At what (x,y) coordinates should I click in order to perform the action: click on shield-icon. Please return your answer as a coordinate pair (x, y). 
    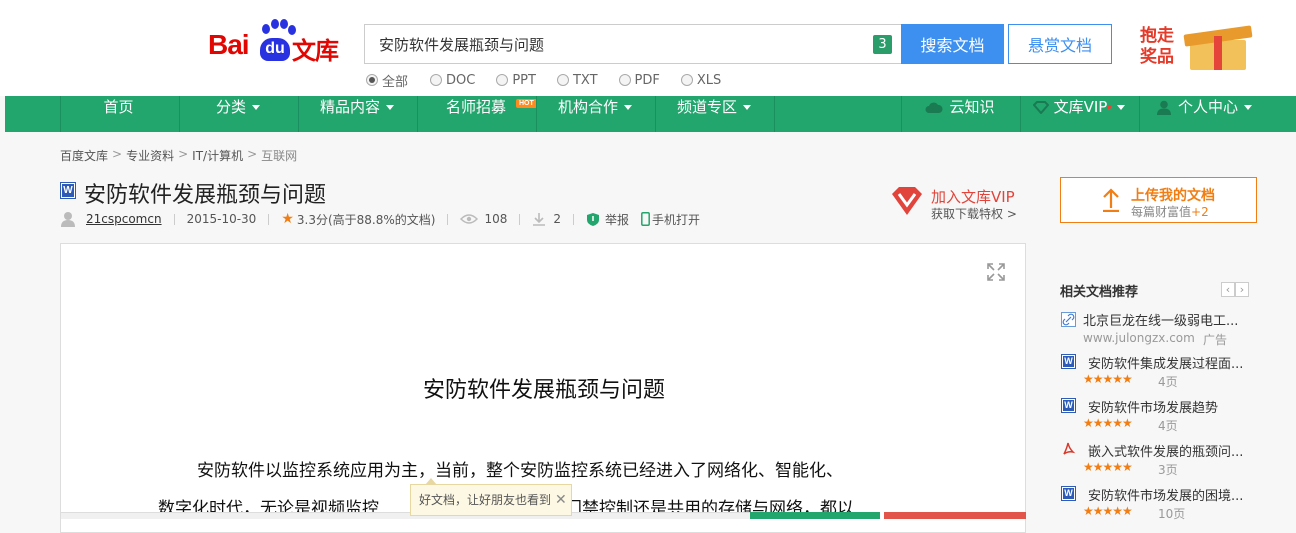
    Looking at the image, I should click on (593, 219).